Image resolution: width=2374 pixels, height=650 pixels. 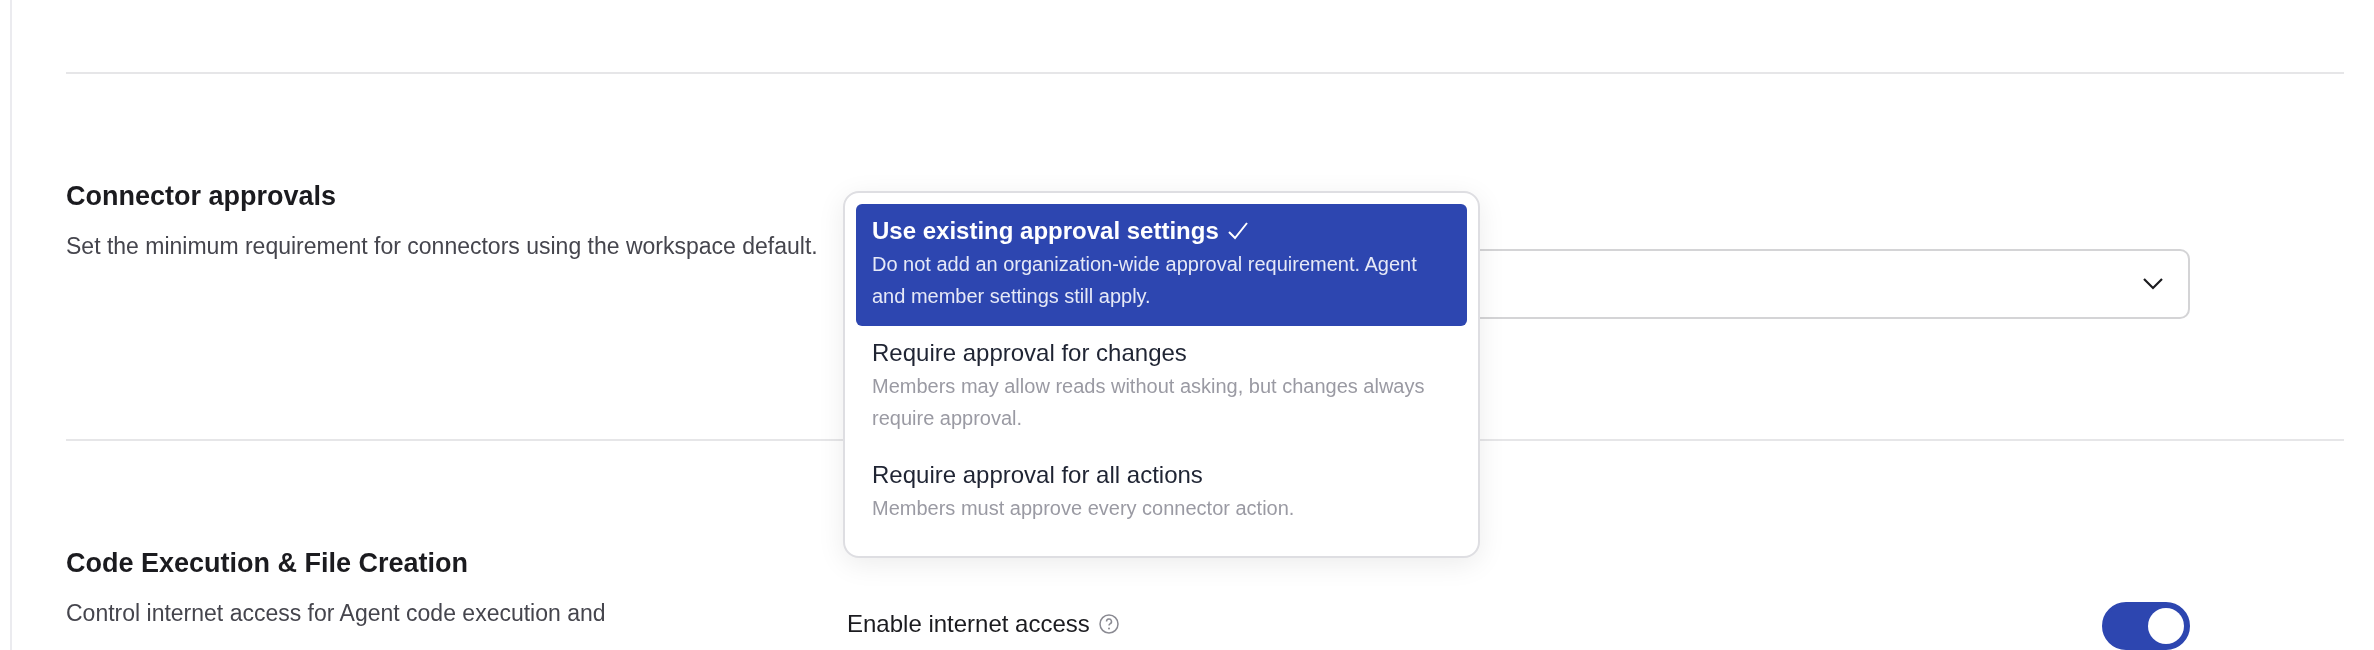 What do you see at coordinates (1029, 353) in the screenshot?
I see `option-label: Require approval for changes` at bounding box center [1029, 353].